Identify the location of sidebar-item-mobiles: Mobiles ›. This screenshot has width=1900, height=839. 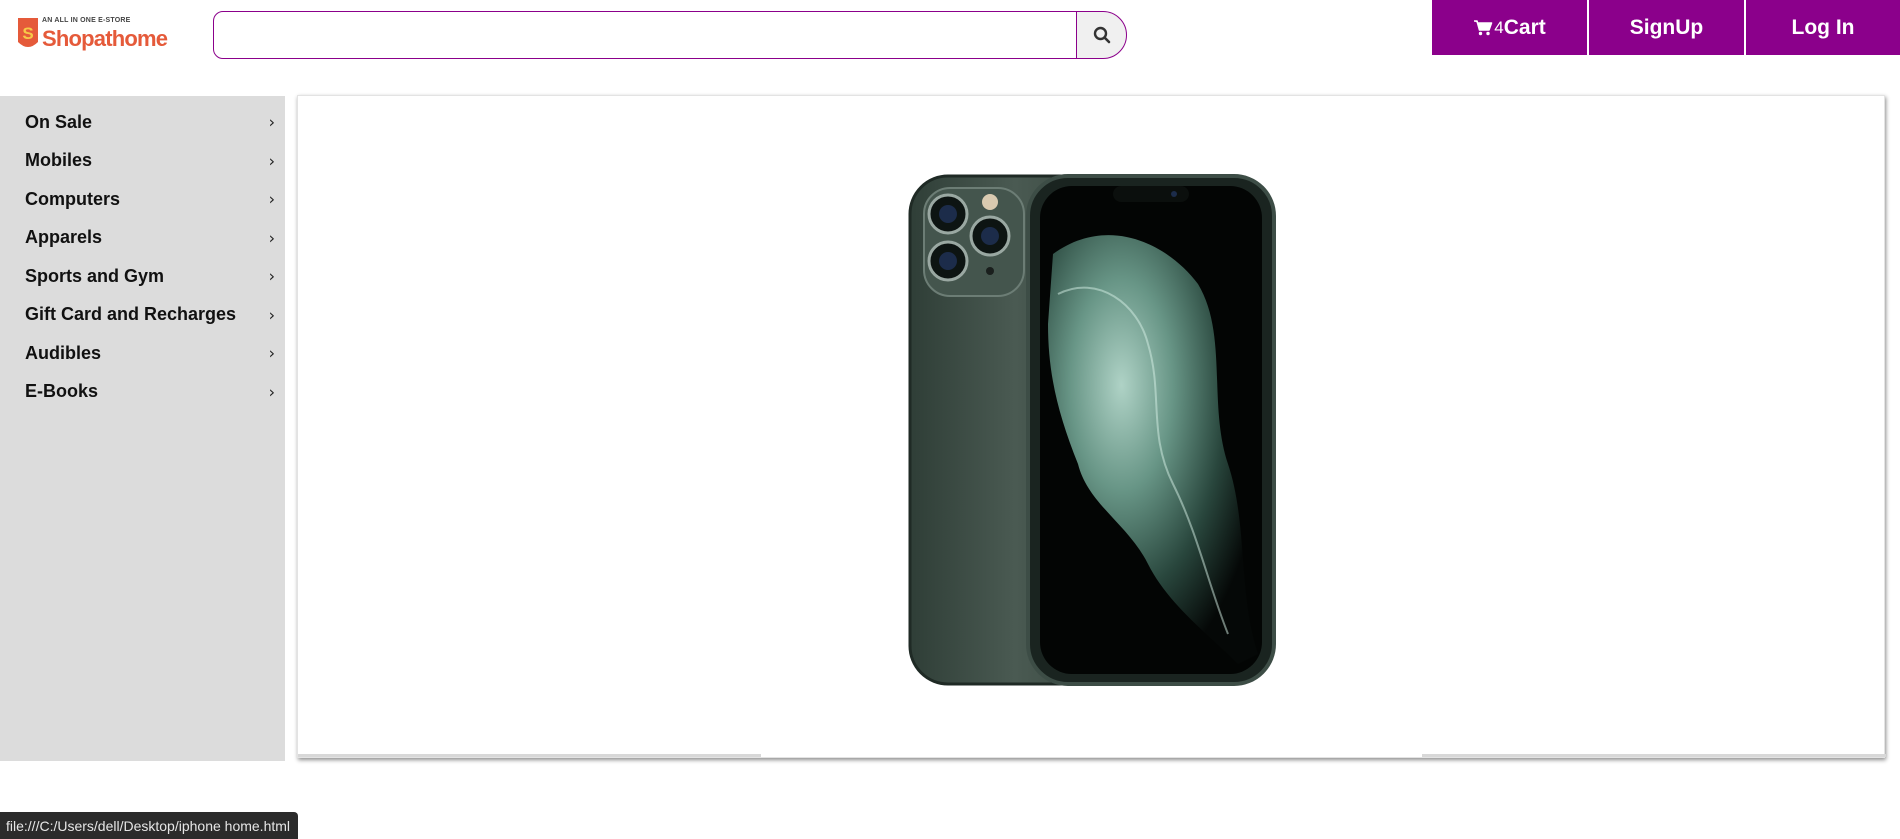
(142, 161).